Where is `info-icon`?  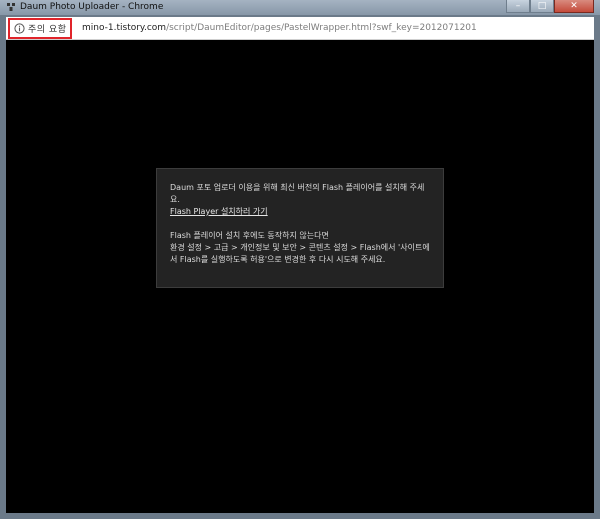
info-icon is located at coordinates (19, 28).